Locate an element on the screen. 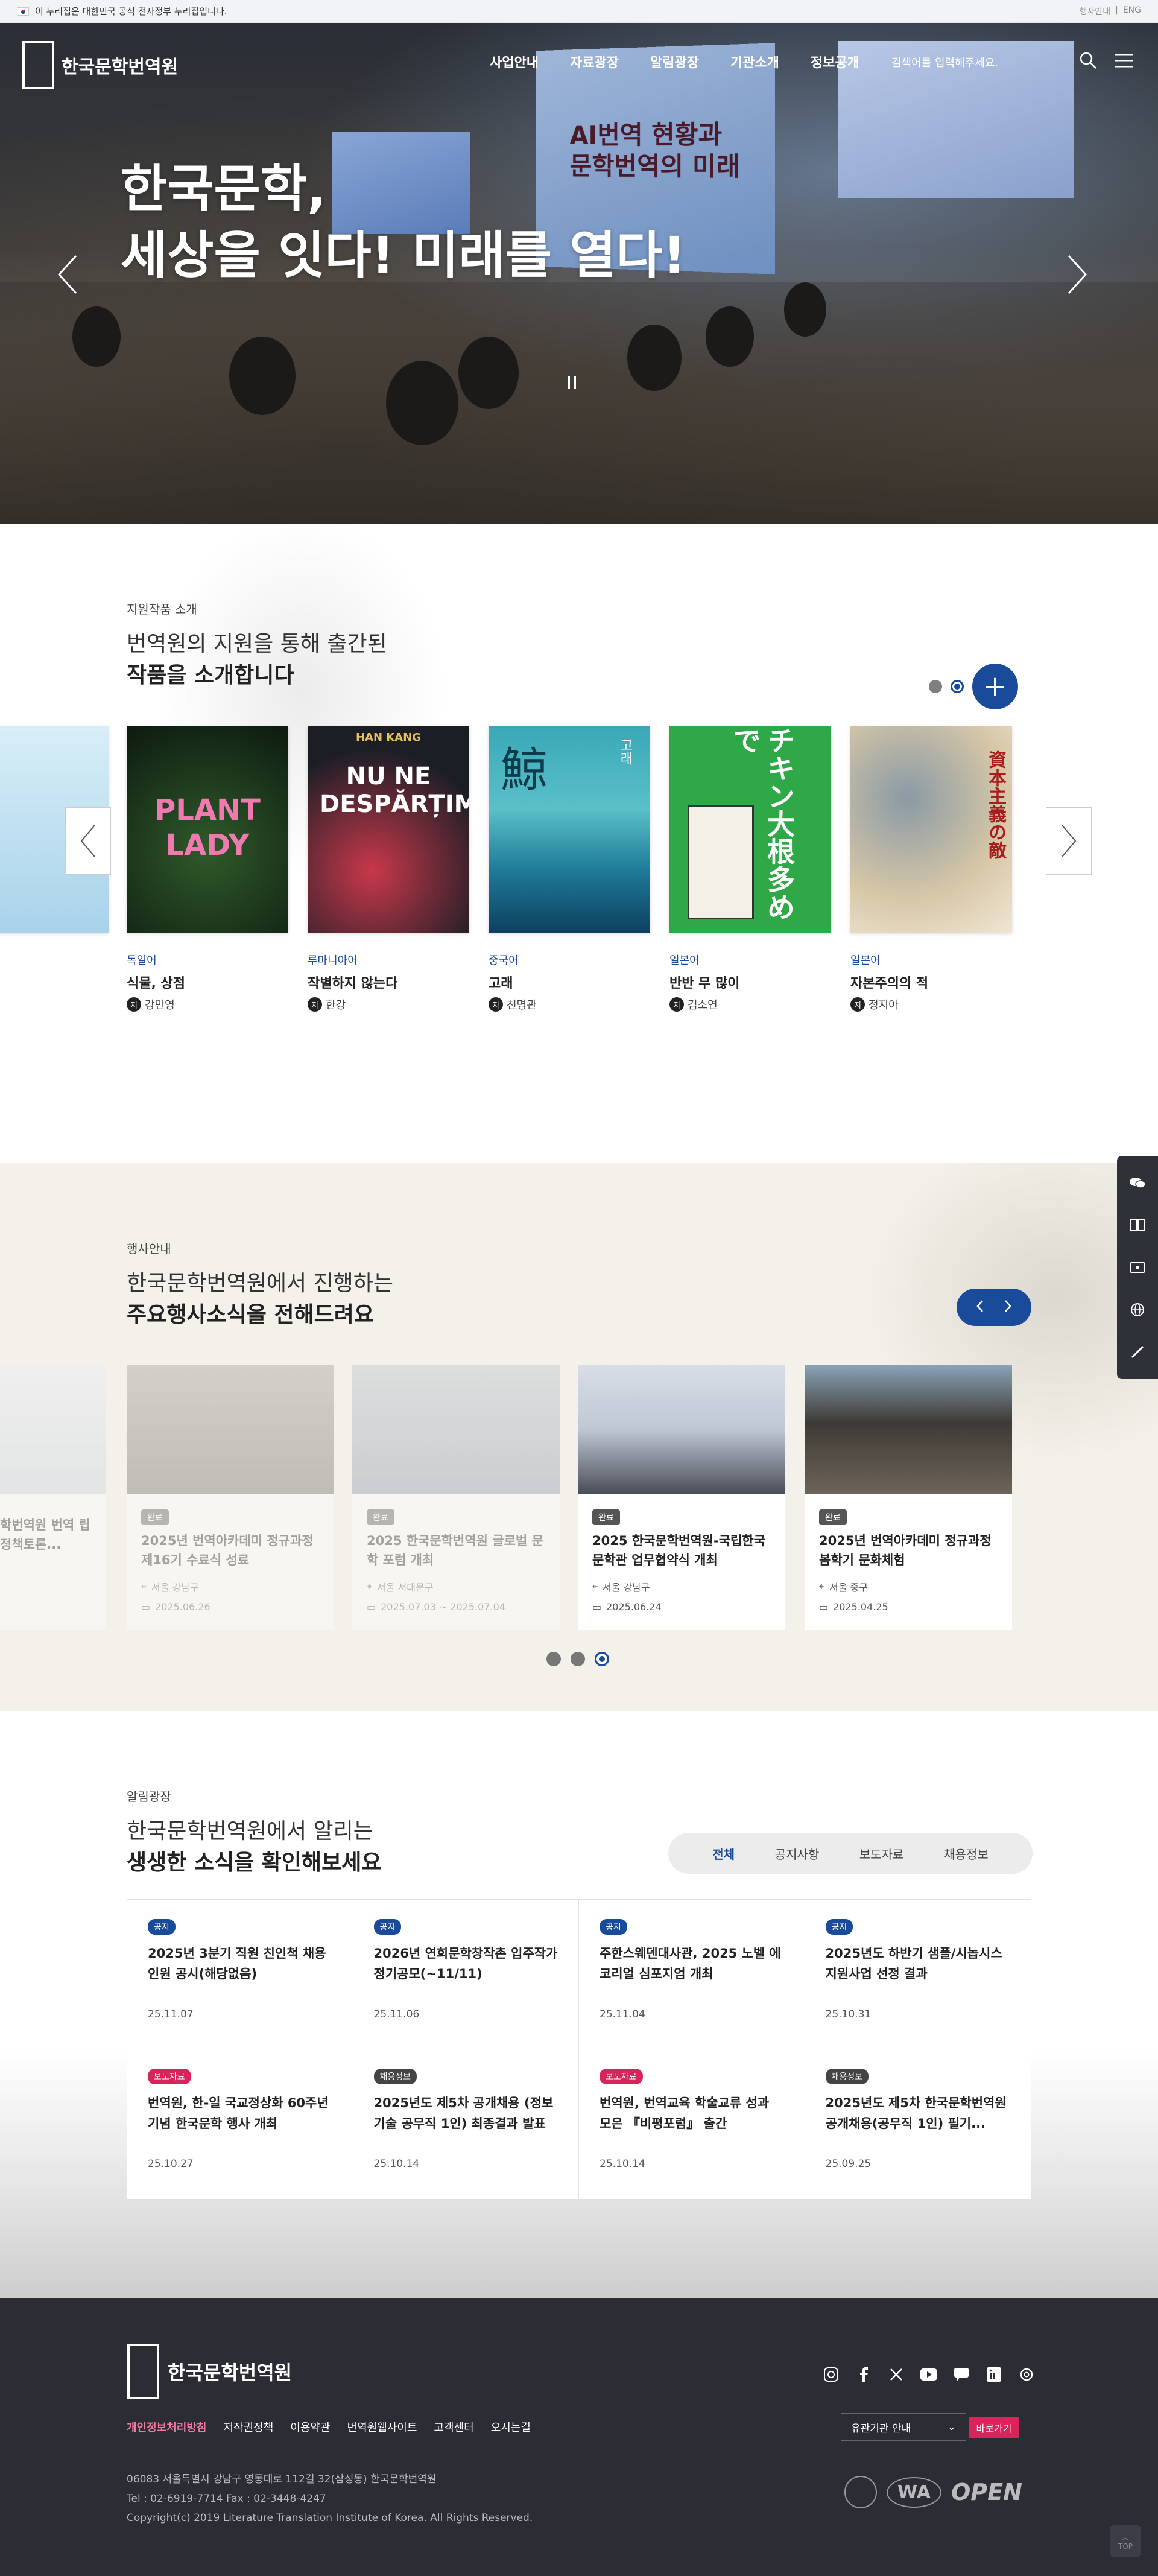 The image size is (1158, 2576). footer-link-copyright: 저작권정책 is located at coordinates (248, 2427).